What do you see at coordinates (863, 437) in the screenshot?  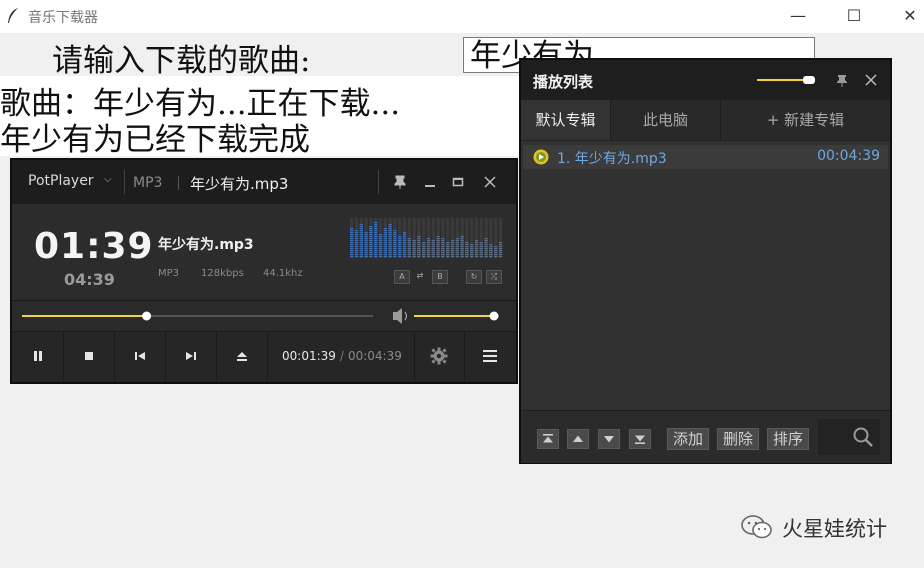 I see `search-icon` at bounding box center [863, 437].